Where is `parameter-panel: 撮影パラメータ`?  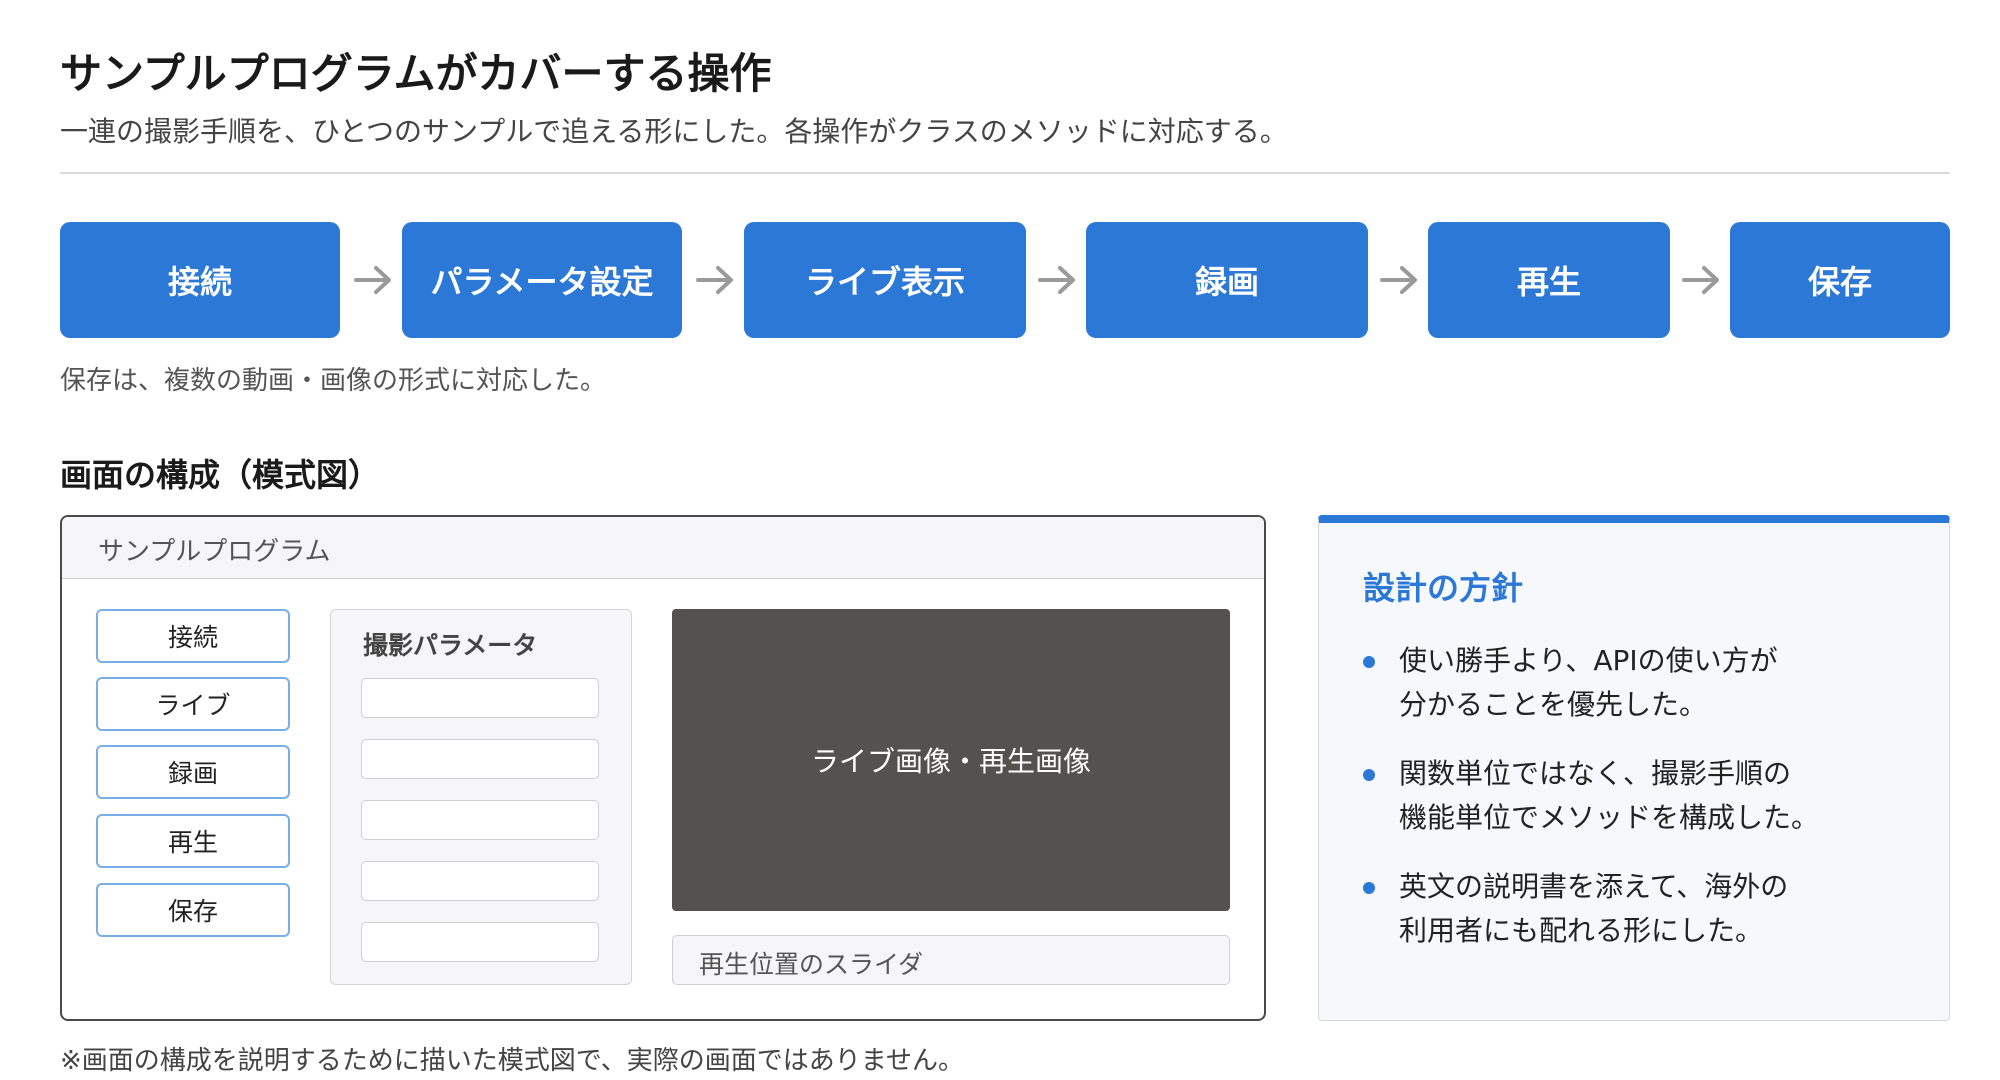
parameter-panel: 撮影パラメータ is located at coordinates (481, 797).